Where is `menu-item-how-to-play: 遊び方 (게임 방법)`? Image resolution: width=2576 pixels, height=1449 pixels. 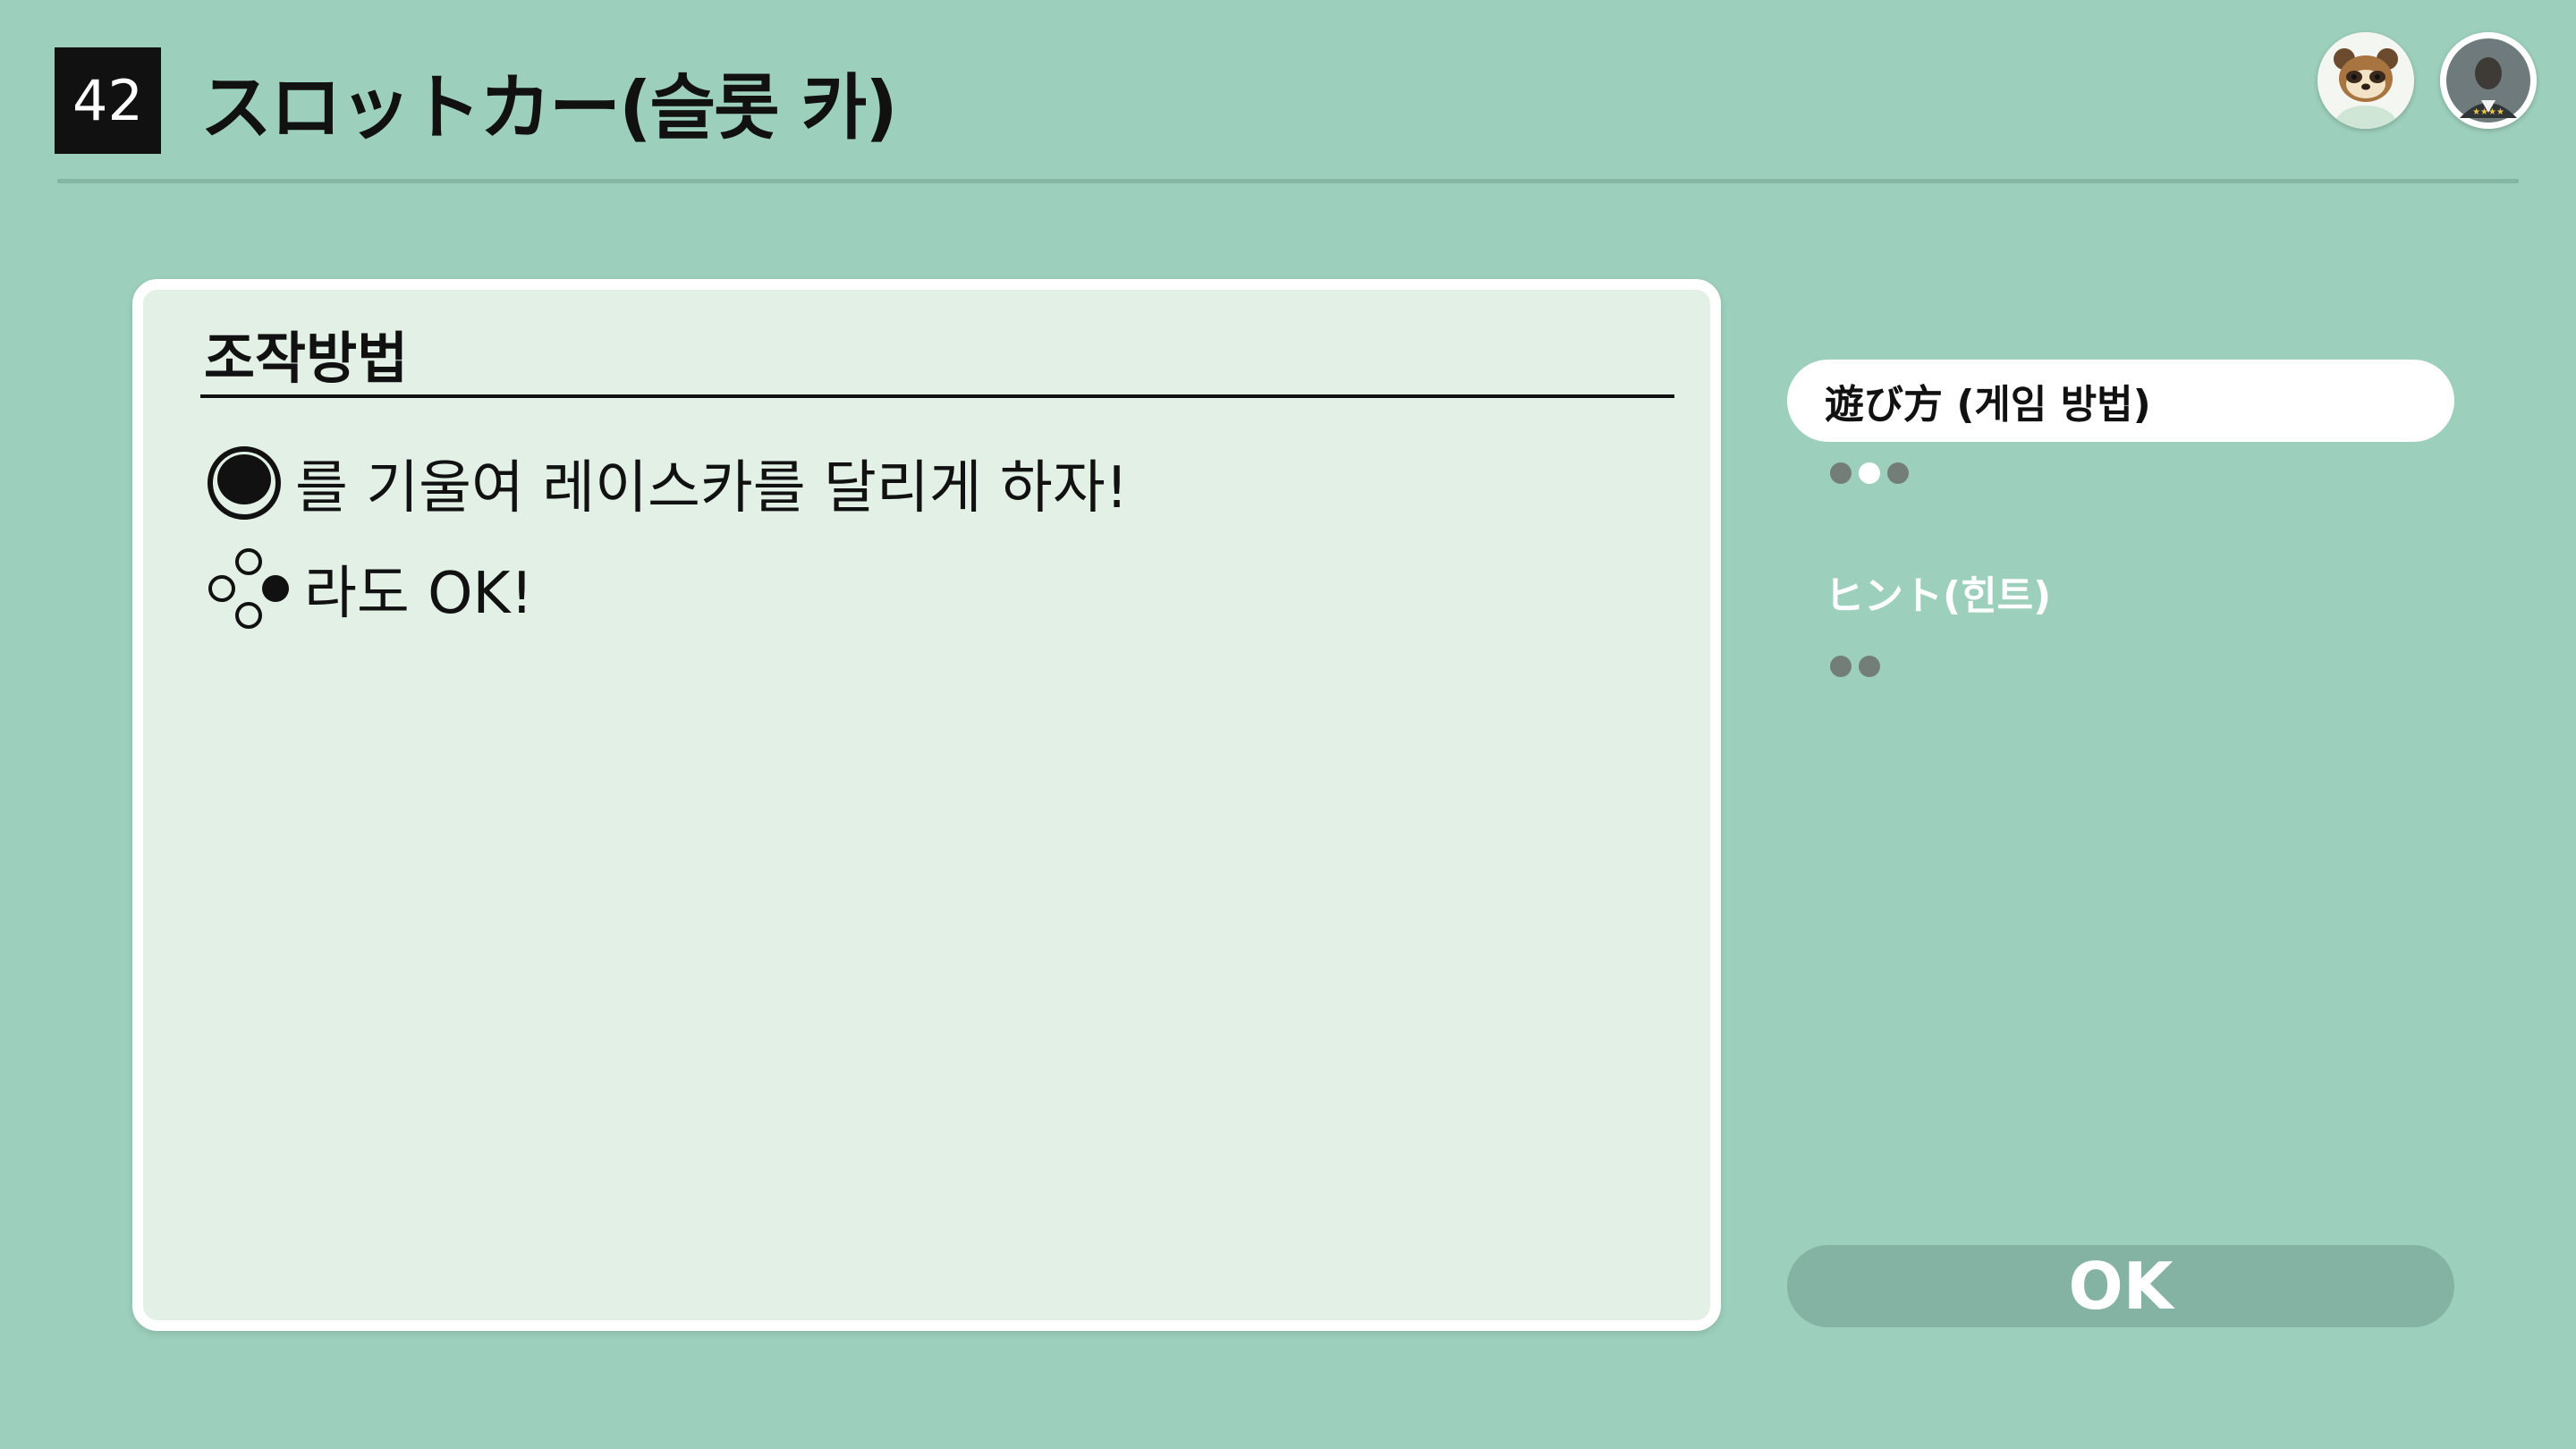
menu-item-how-to-play: 遊び方 (게임 방법) is located at coordinates (2120, 401).